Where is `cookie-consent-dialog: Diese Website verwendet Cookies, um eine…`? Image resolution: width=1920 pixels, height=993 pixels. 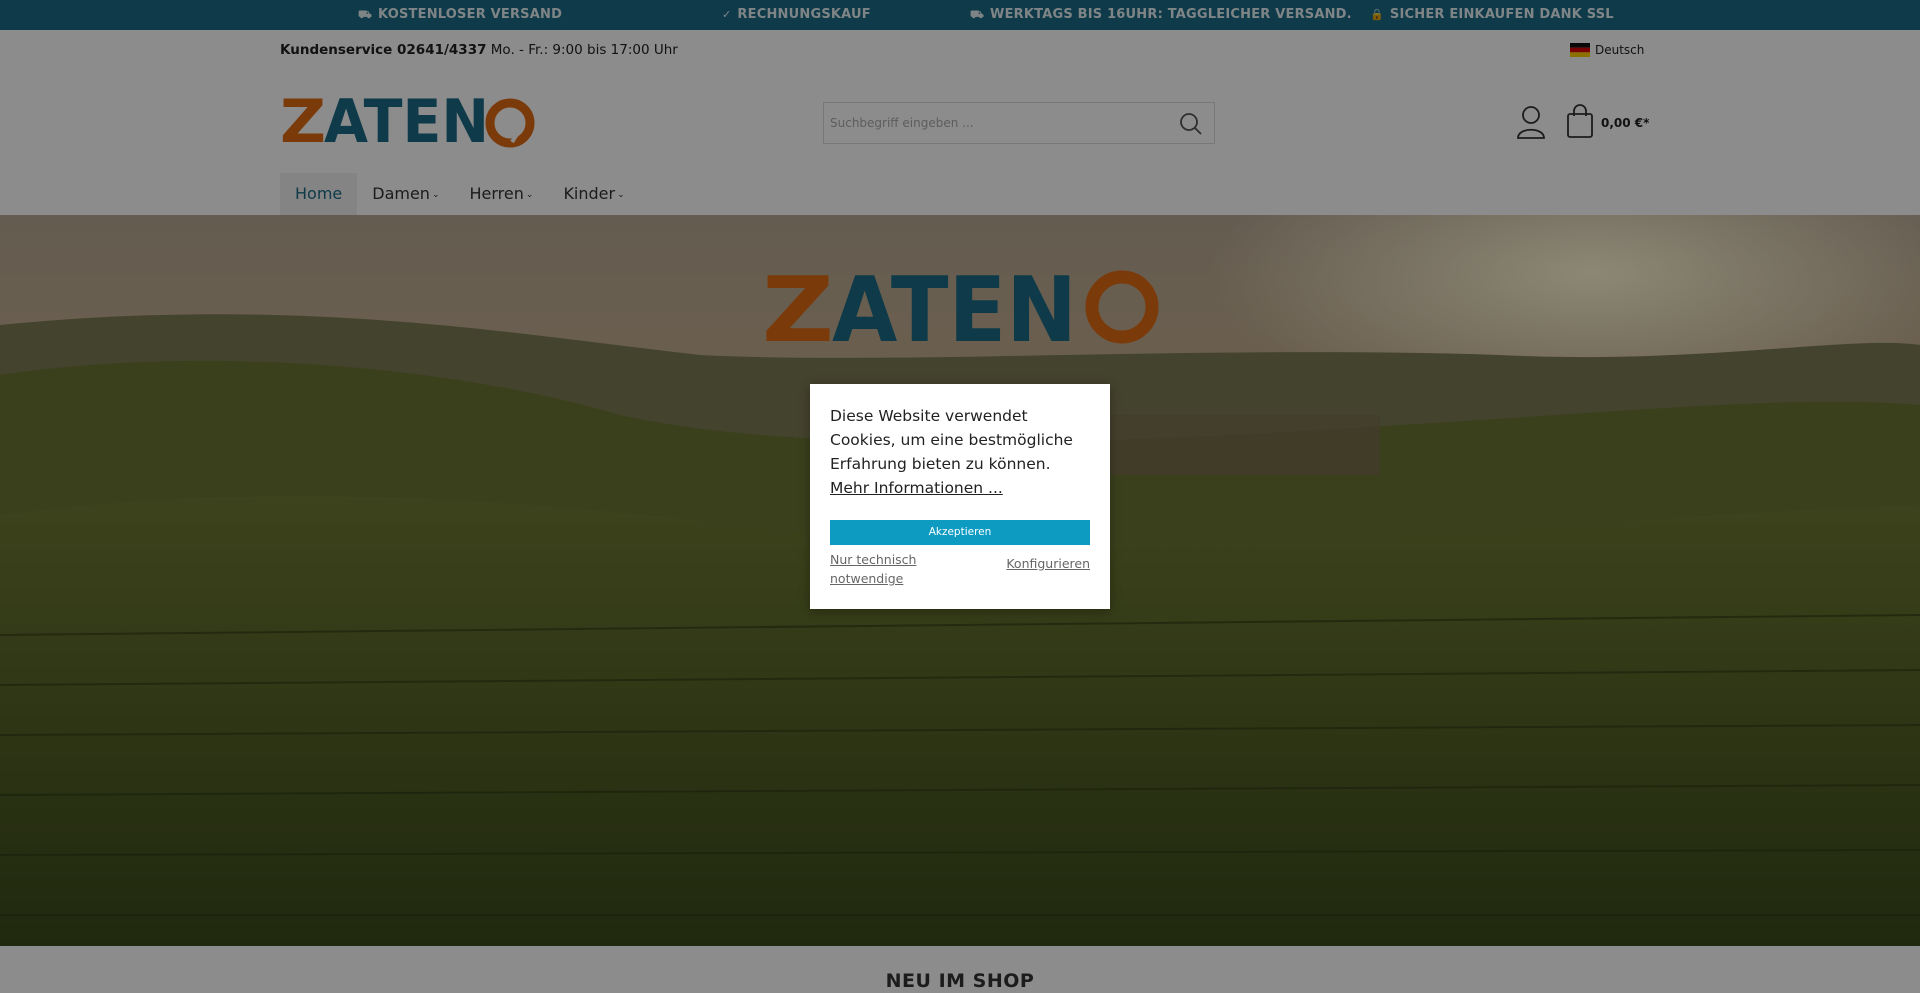 cookie-consent-dialog: Diese Website verwendet Cookies, um eine… is located at coordinates (960, 496).